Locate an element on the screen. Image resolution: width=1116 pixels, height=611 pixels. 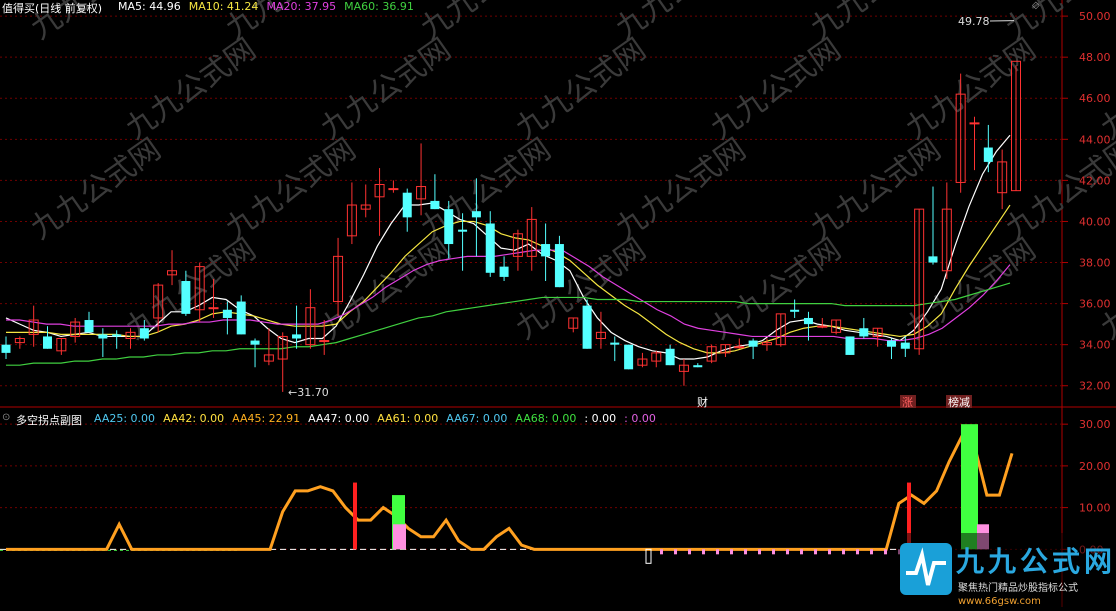
y-tick-label: 40.00 is located at coordinates (1095, 221).